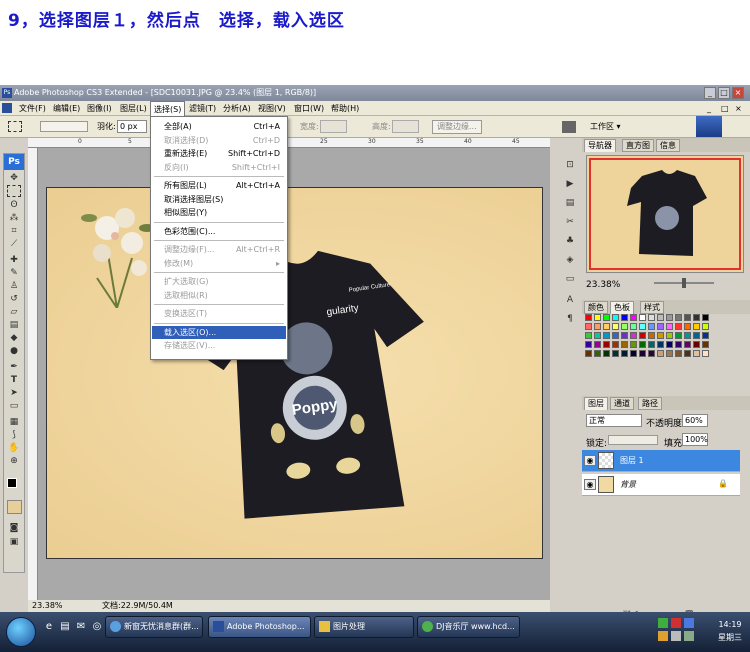  Describe the element at coordinates (14, 351) in the screenshot. I see `dodge-tool-icon: ●` at that location.